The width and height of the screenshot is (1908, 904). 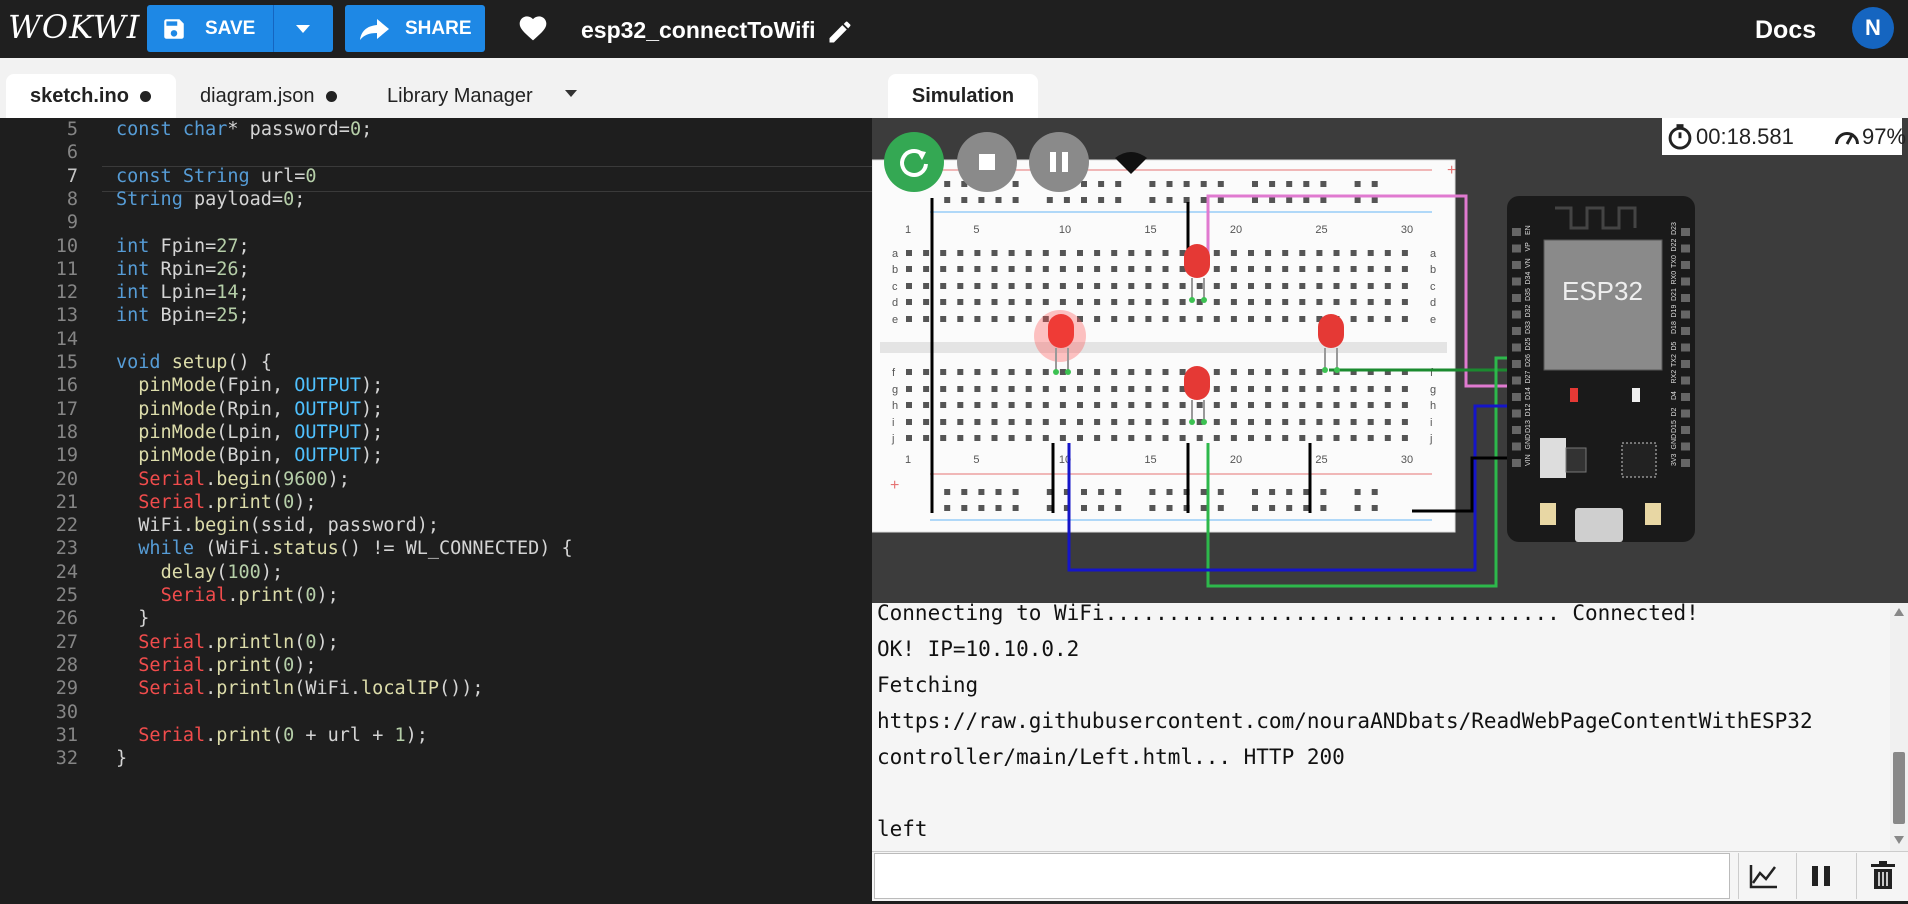 I want to click on avatar: N, so click(x=1873, y=28).